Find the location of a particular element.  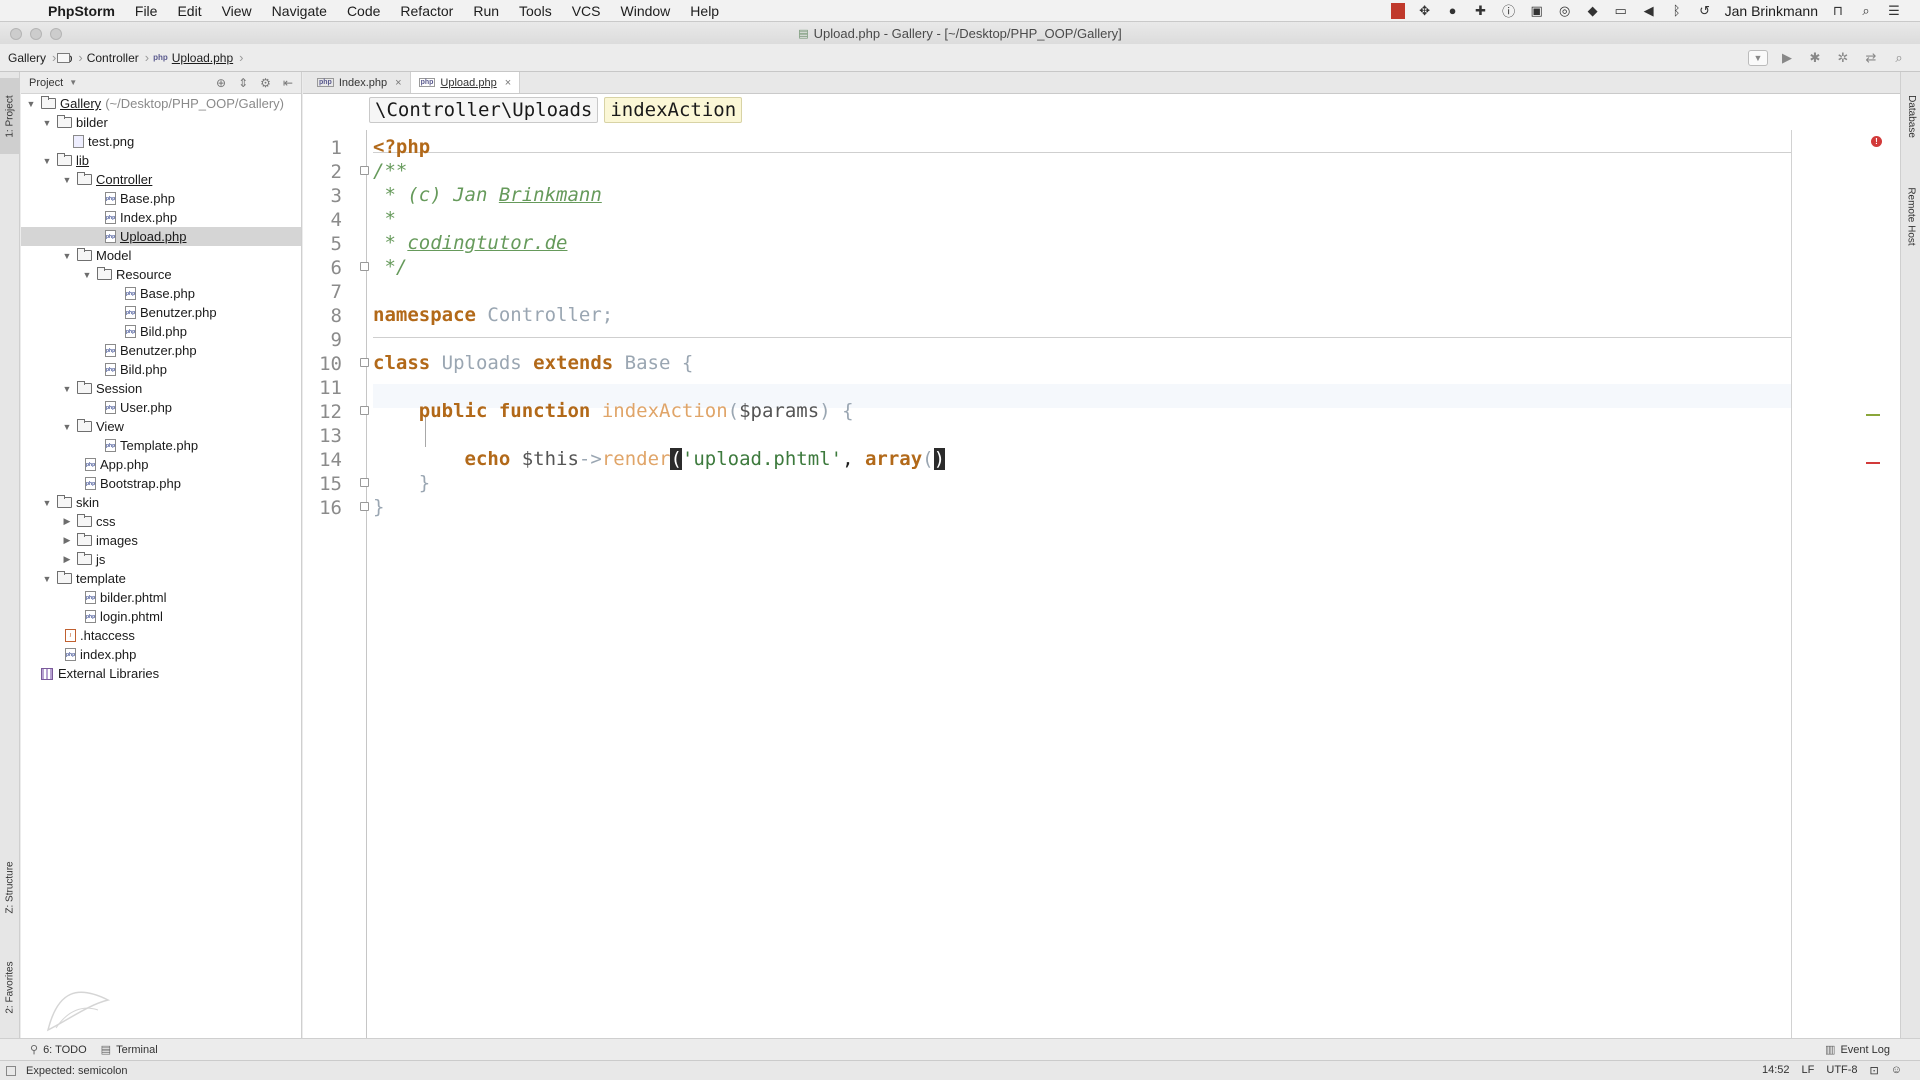

menu-view: View is located at coordinates (237, 11).